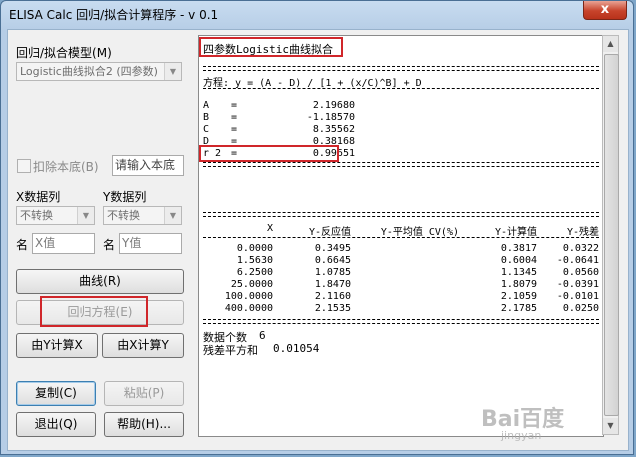 The image size is (636, 457). What do you see at coordinates (114, 15) in the screenshot?
I see `window-title: ELISA Calc 回归/拟合计算程序 - v 0.1` at bounding box center [114, 15].